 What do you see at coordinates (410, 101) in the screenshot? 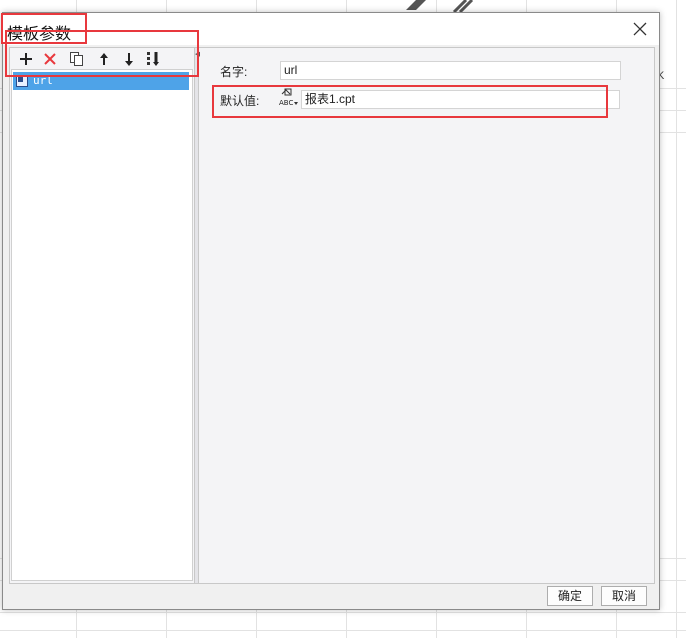
I see `default-value-highlight-box` at bounding box center [410, 101].